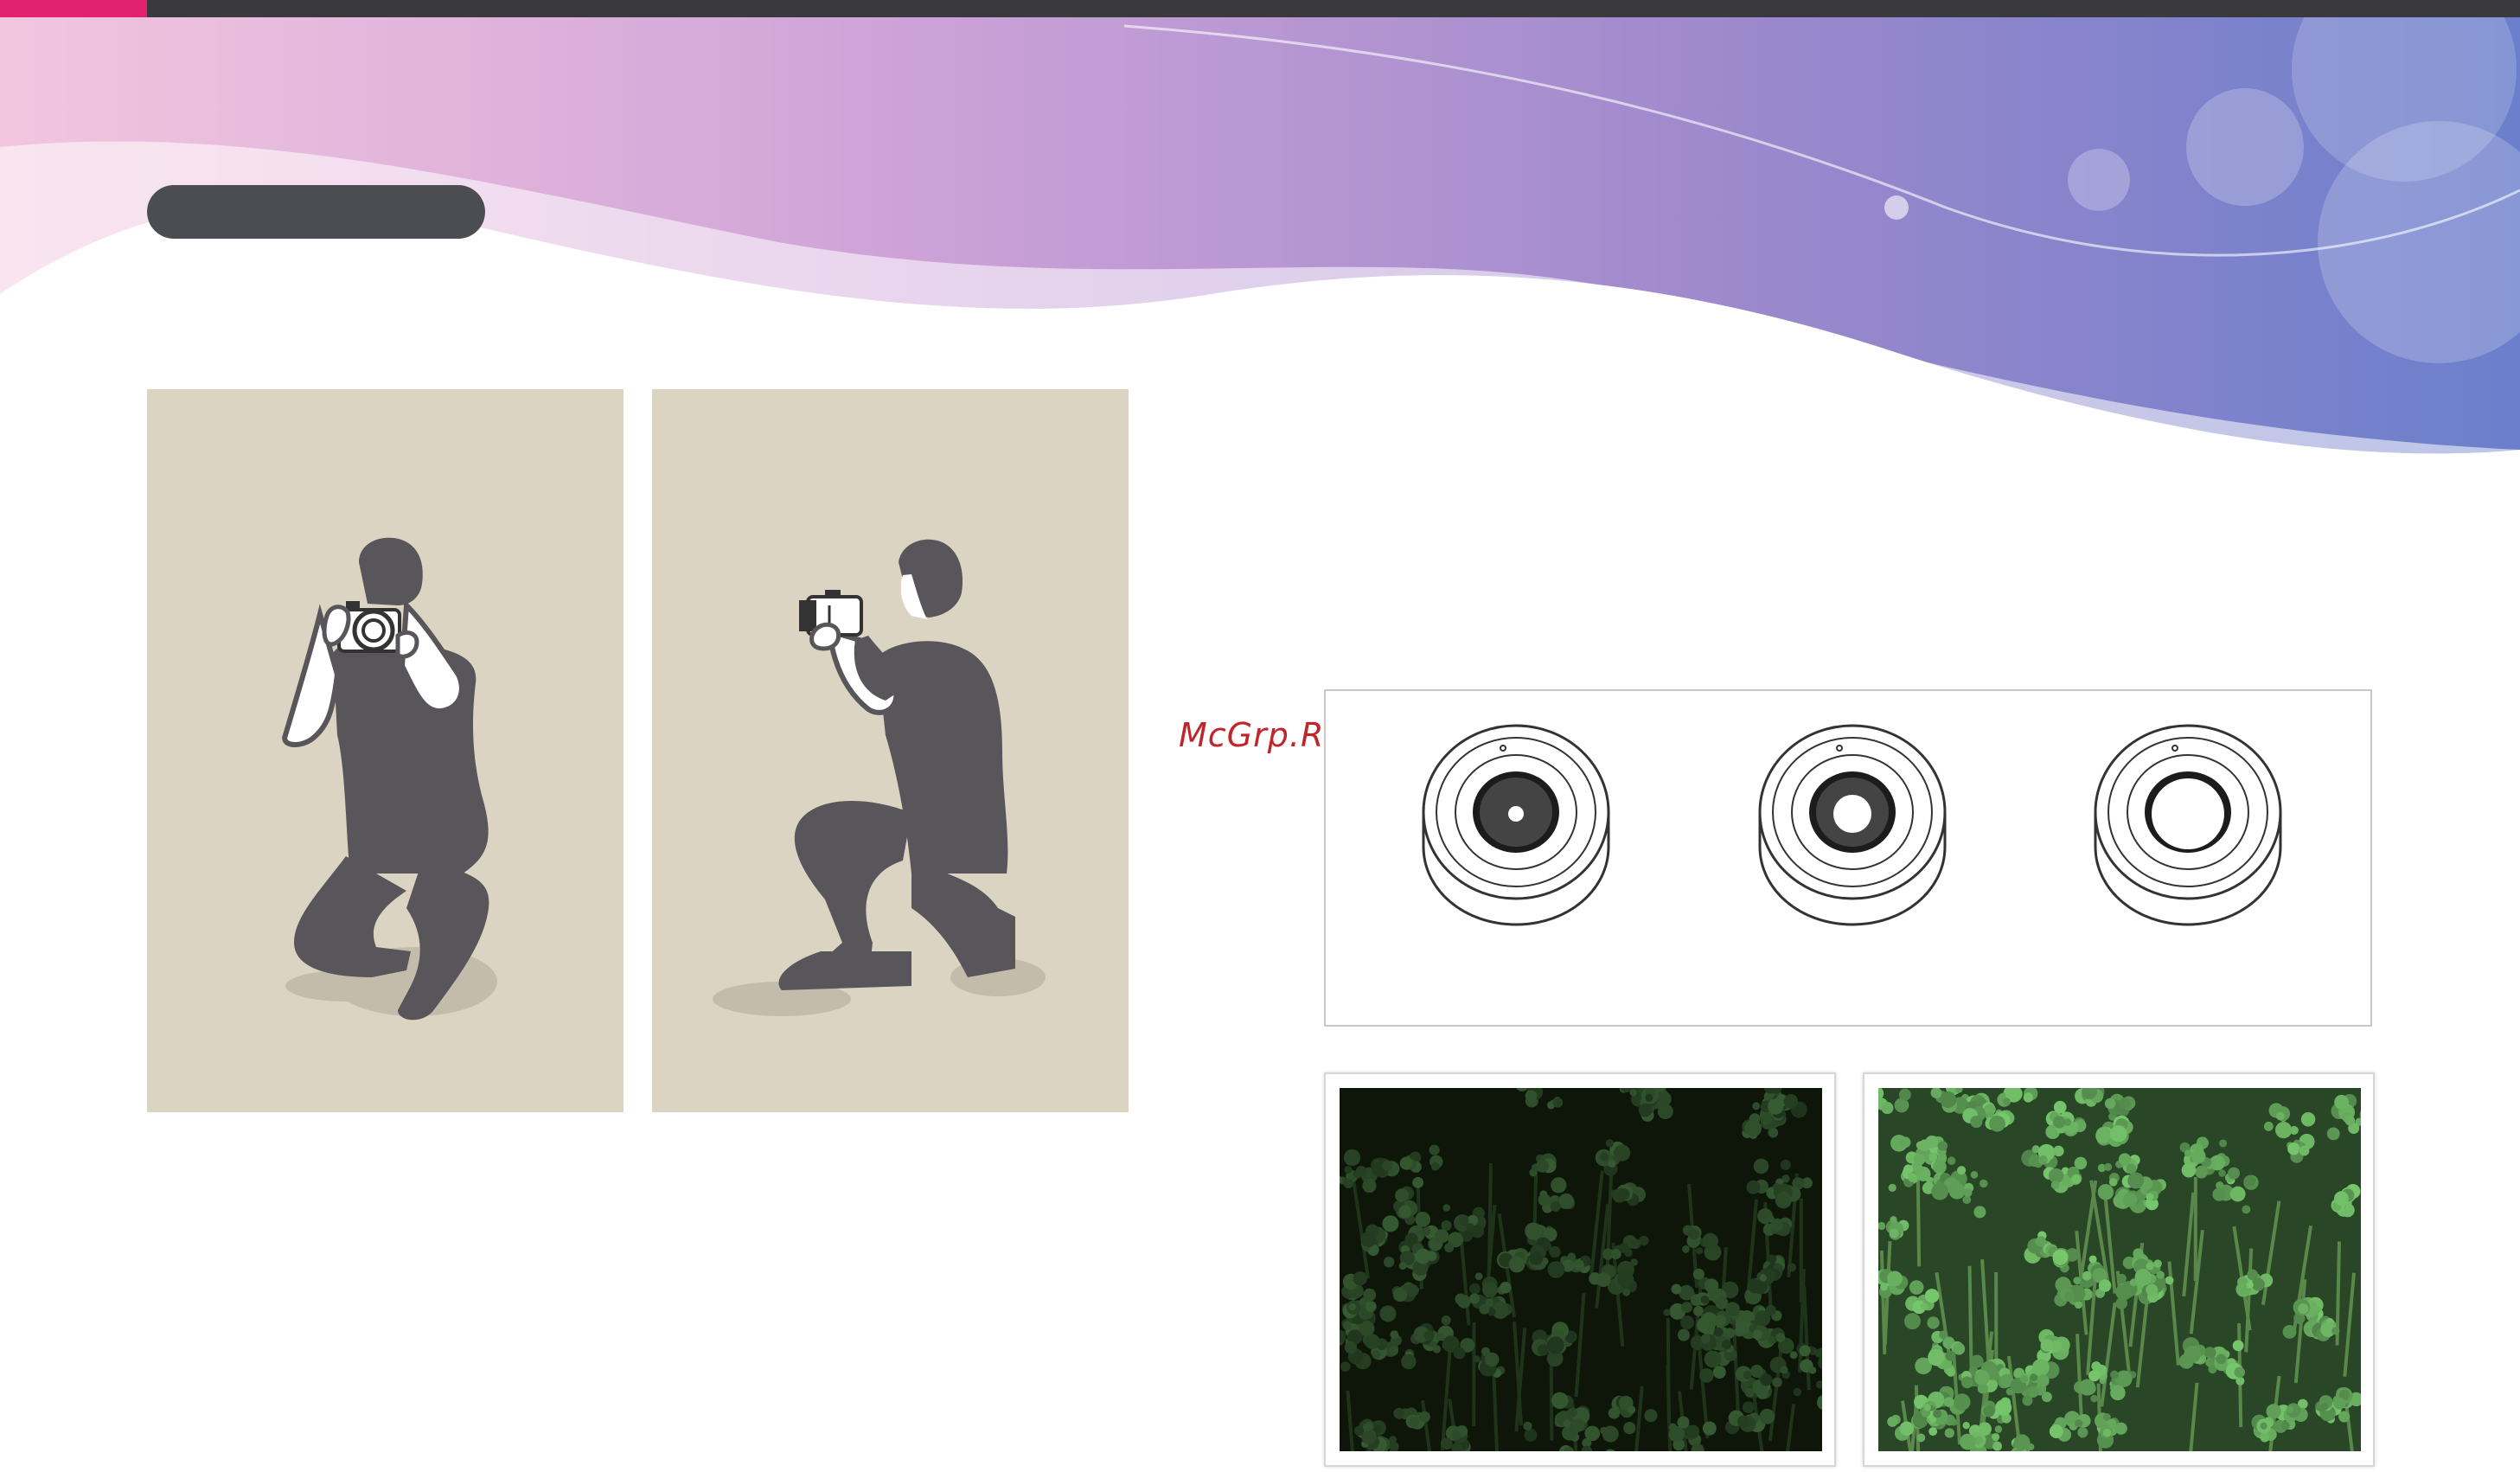 This screenshot has height=1472, width=2520. I want to click on photo-frame-bright, so click(2119, 1269).